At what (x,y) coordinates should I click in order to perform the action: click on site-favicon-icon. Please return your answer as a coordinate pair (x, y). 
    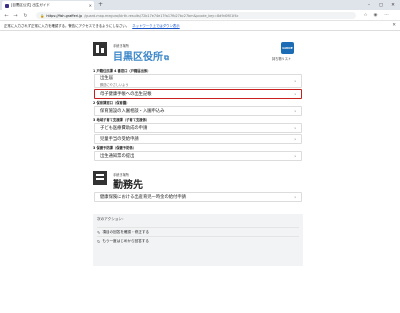
    Looking at the image, I should click on (7, 5).